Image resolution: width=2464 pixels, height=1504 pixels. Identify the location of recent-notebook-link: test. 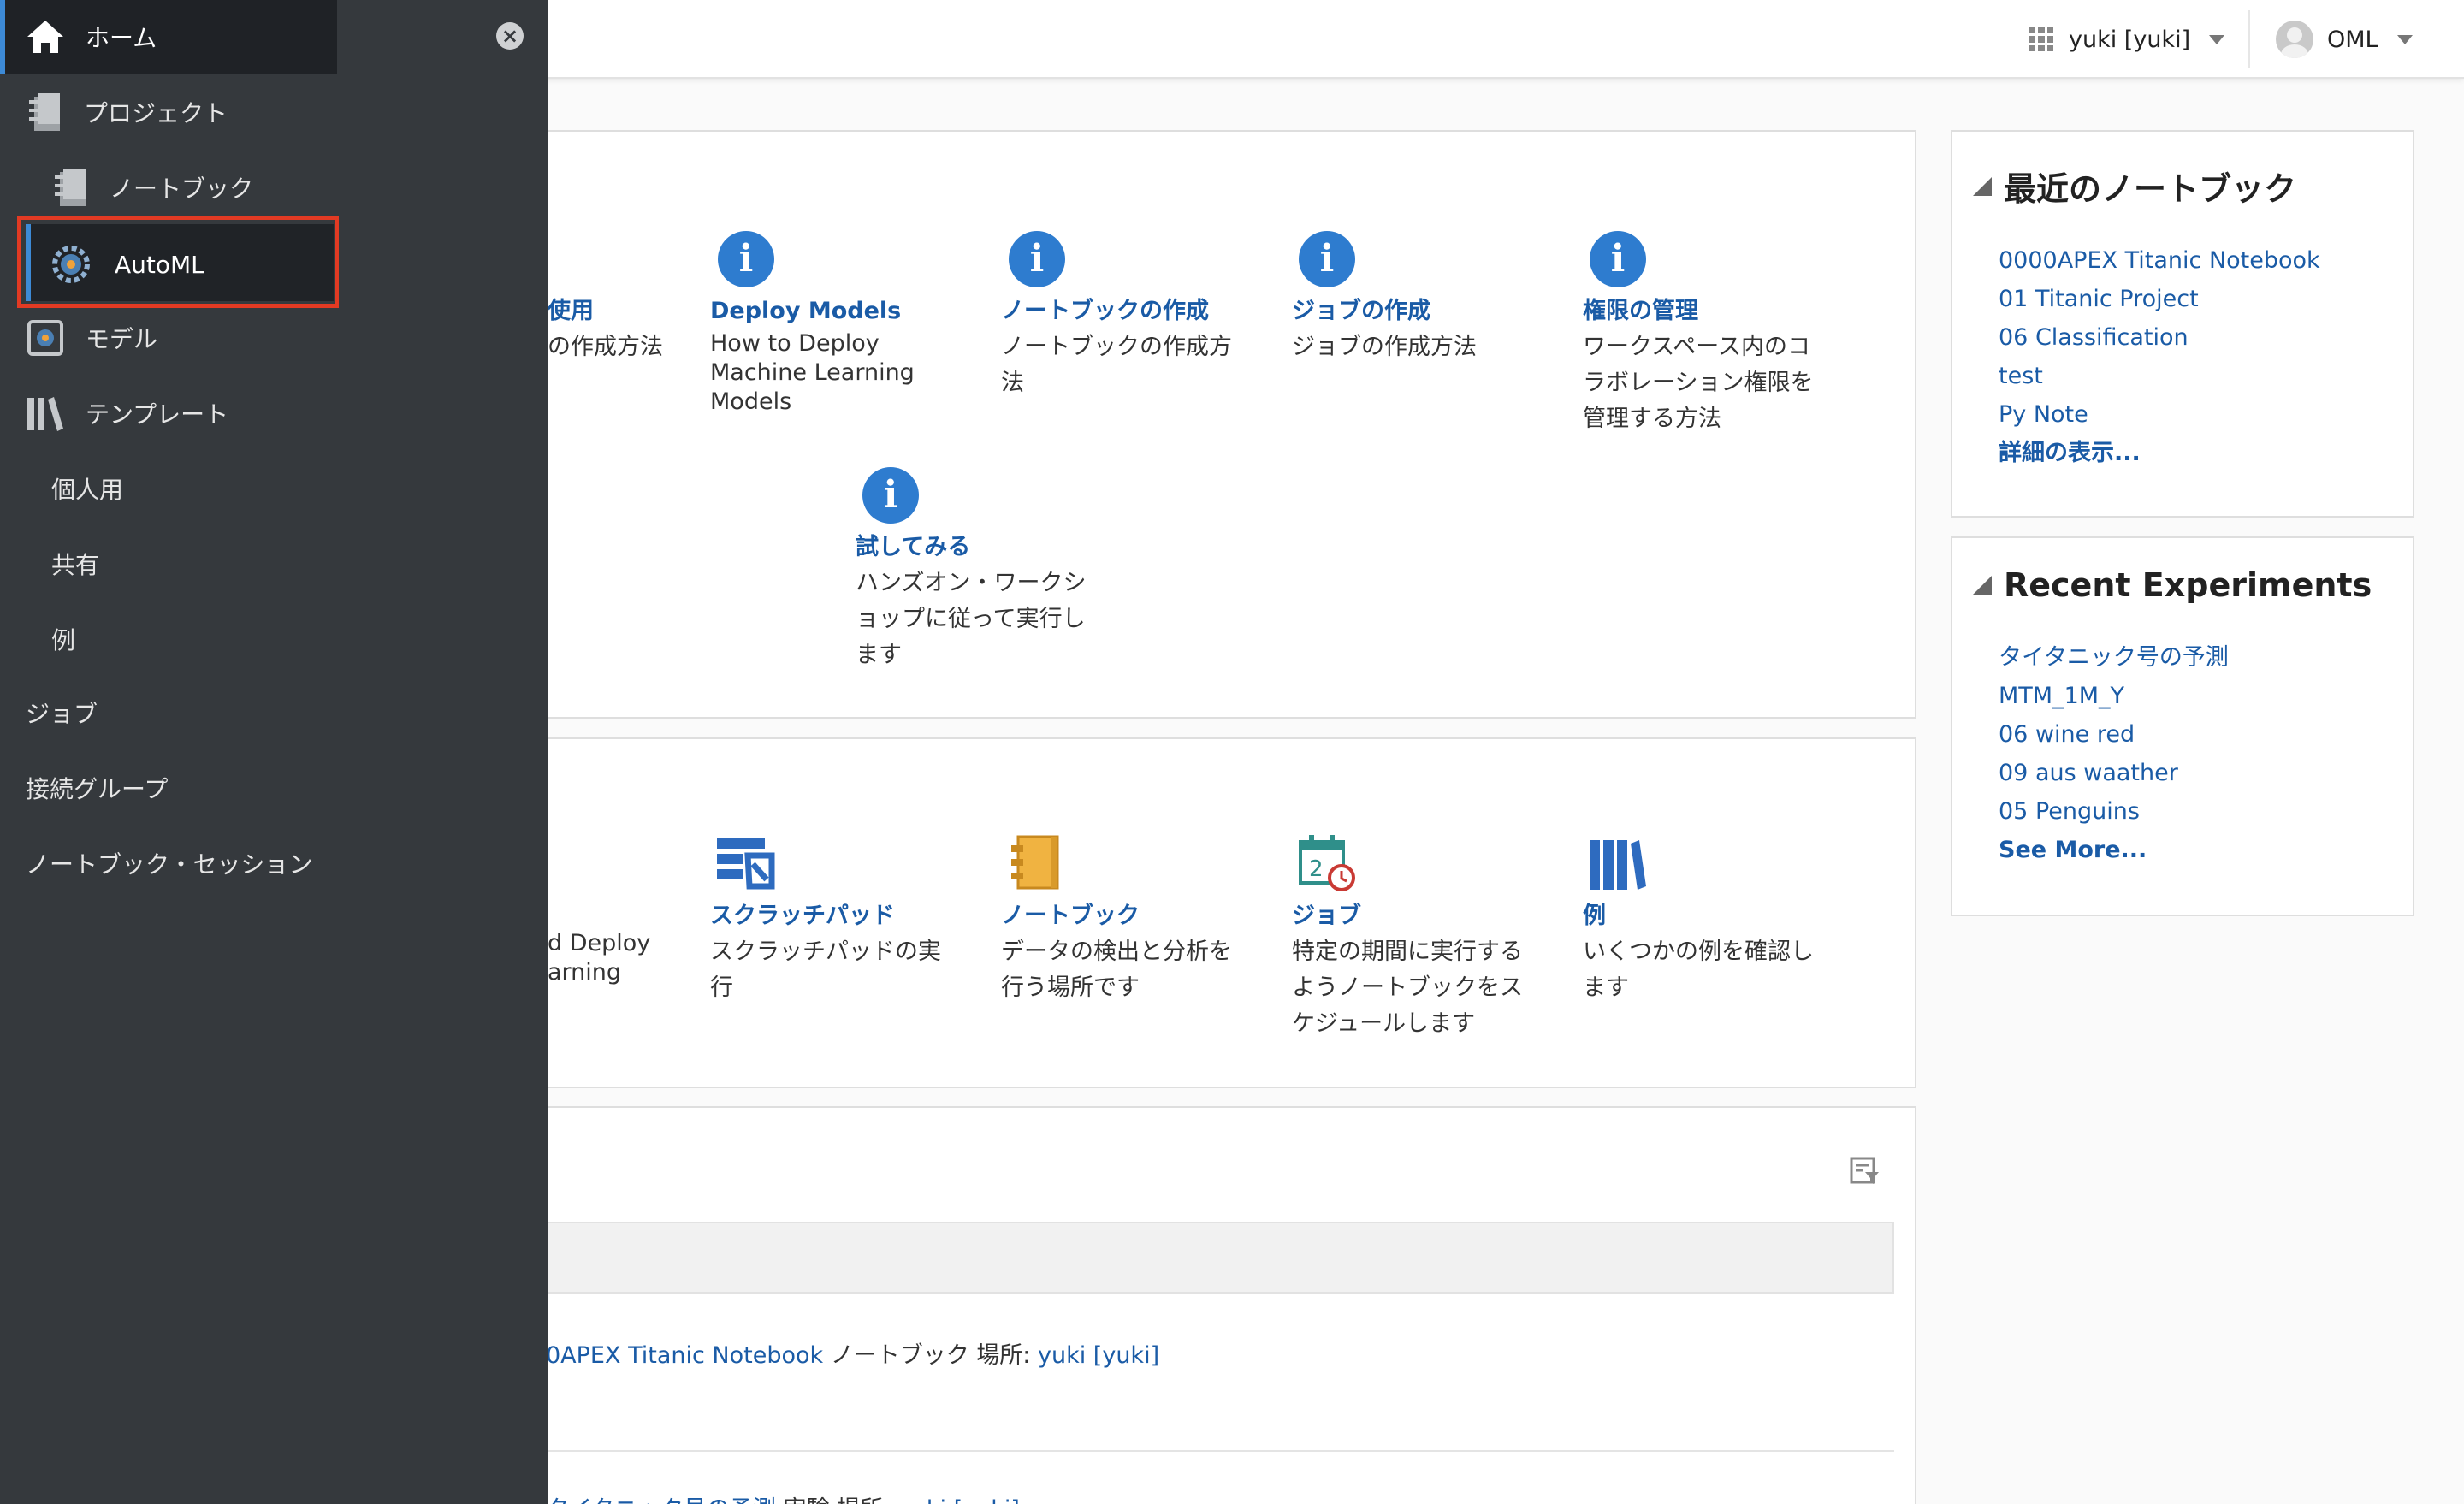
(2159, 376).